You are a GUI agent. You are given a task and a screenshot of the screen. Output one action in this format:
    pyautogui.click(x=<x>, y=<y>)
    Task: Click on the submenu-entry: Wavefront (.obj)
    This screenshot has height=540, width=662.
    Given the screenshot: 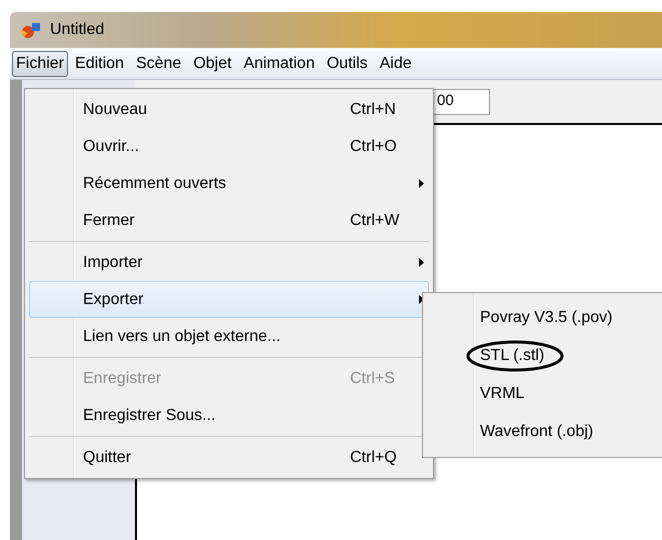 What is the action you would take?
    pyautogui.click(x=542, y=432)
    